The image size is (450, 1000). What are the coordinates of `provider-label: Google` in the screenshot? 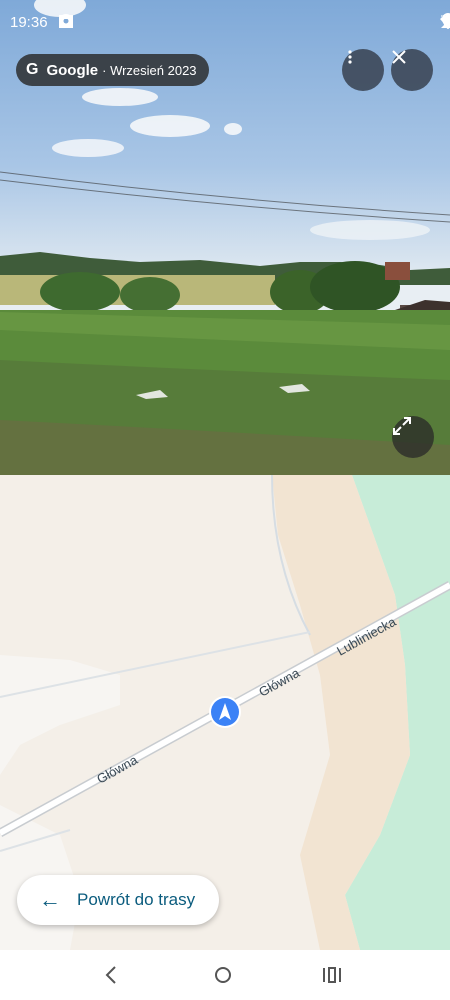 It's located at (72, 70).